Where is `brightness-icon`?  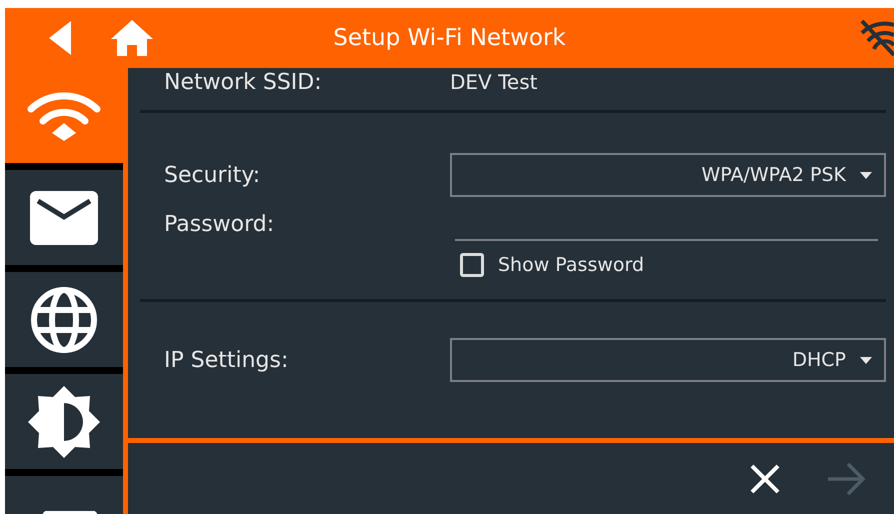
brightness-icon is located at coordinates (64, 421).